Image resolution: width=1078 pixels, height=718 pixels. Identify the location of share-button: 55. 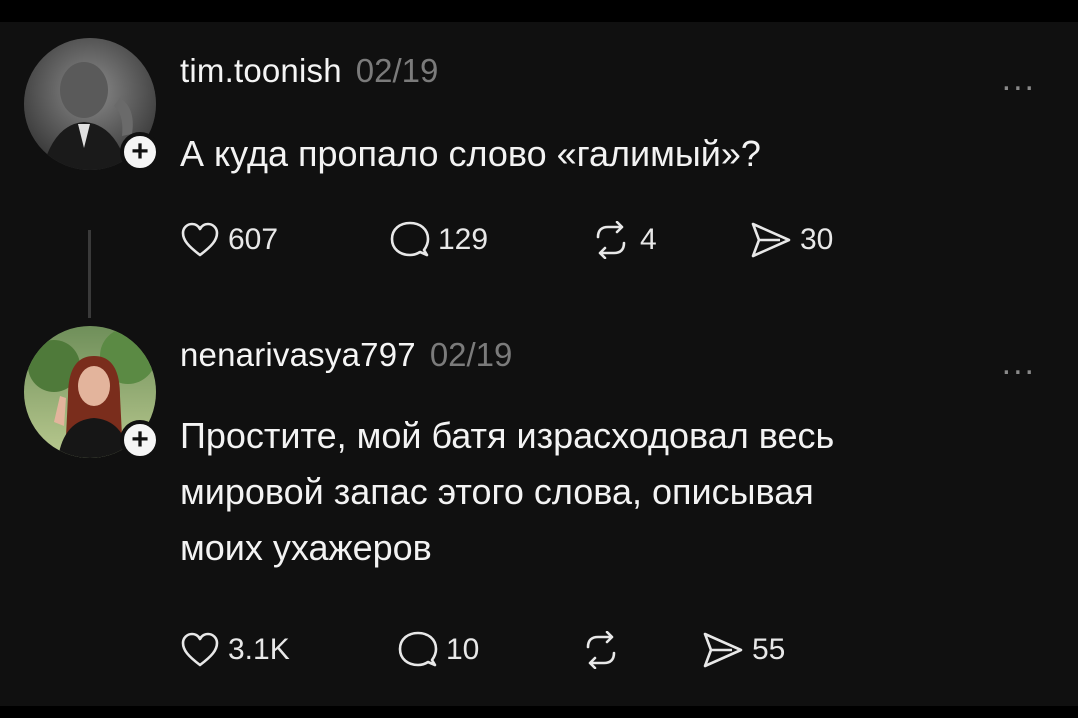
(743, 650).